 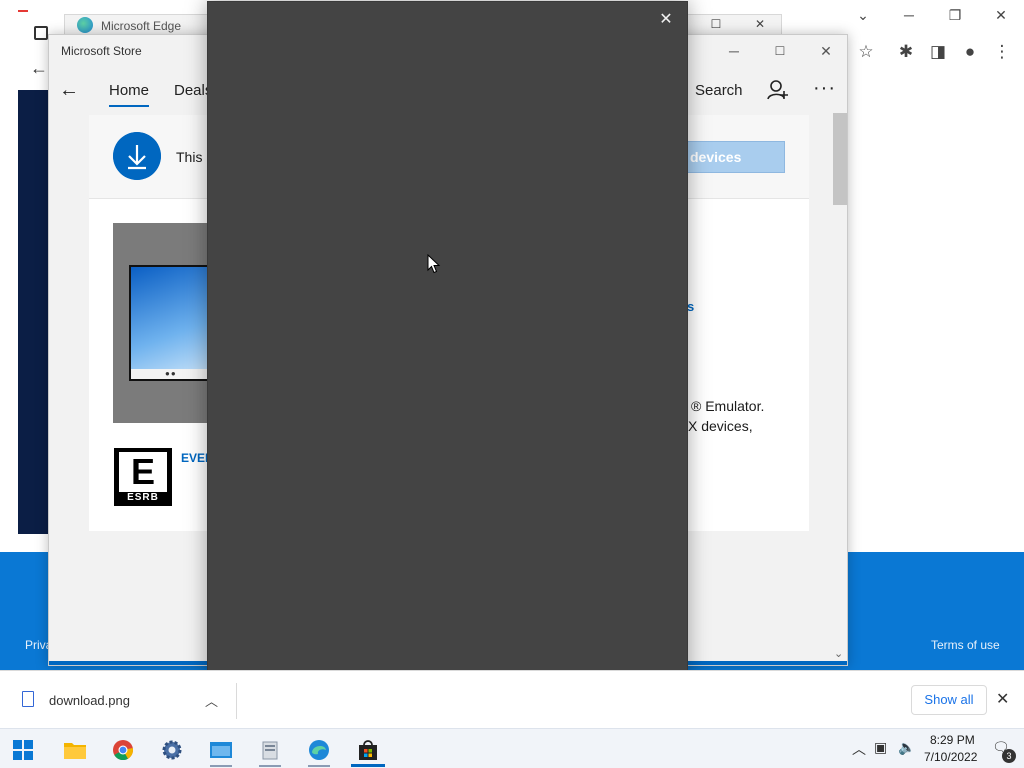 What do you see at coordinates (949, 700) in the screenshot?
I see `show-all-button: Show all` at bounding box center [949, 700].